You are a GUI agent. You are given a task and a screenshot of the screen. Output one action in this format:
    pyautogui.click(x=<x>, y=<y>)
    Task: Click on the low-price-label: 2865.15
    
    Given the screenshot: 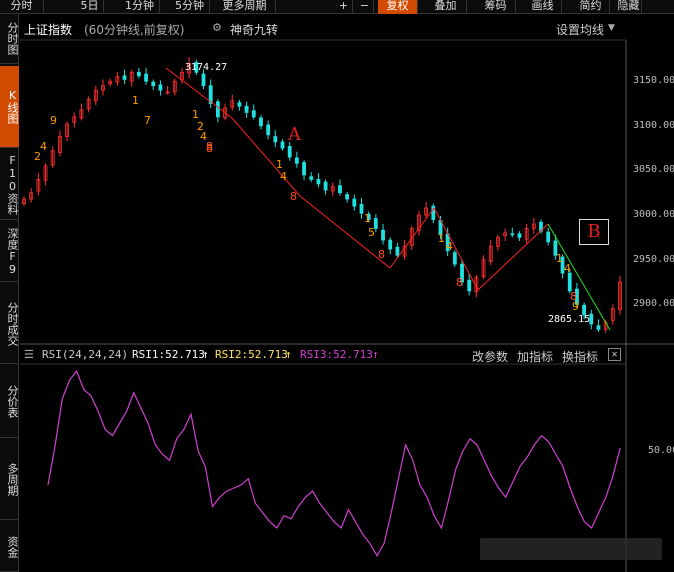 What is the action you would take?
    pyautogui.click(x=569, y=319)
    